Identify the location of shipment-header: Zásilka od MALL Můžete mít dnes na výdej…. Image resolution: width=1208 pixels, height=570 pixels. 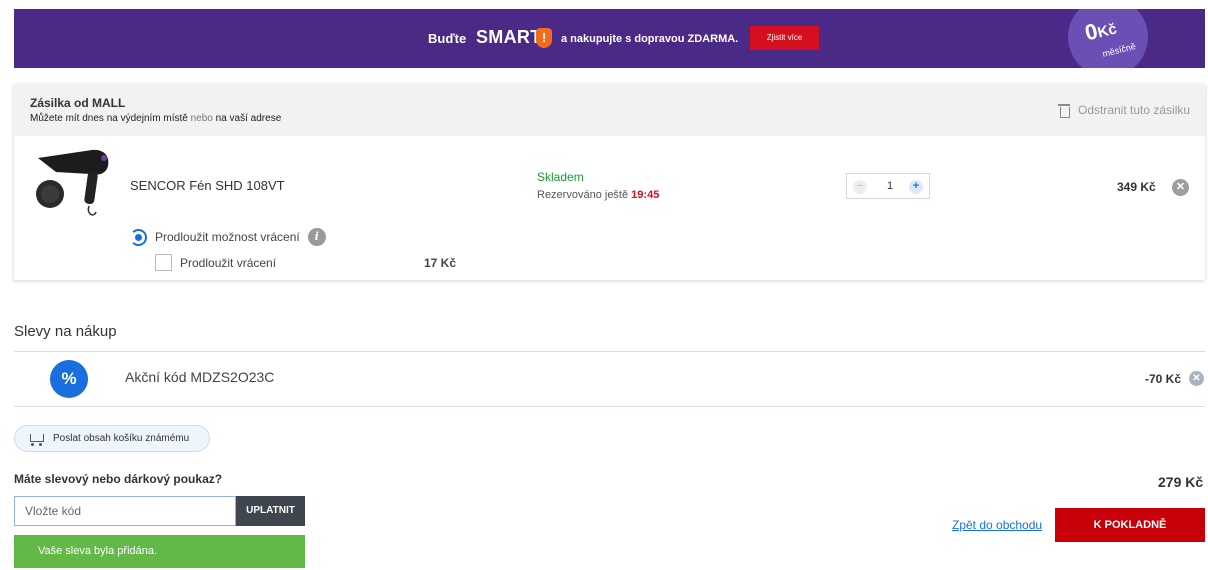
(609, 110).